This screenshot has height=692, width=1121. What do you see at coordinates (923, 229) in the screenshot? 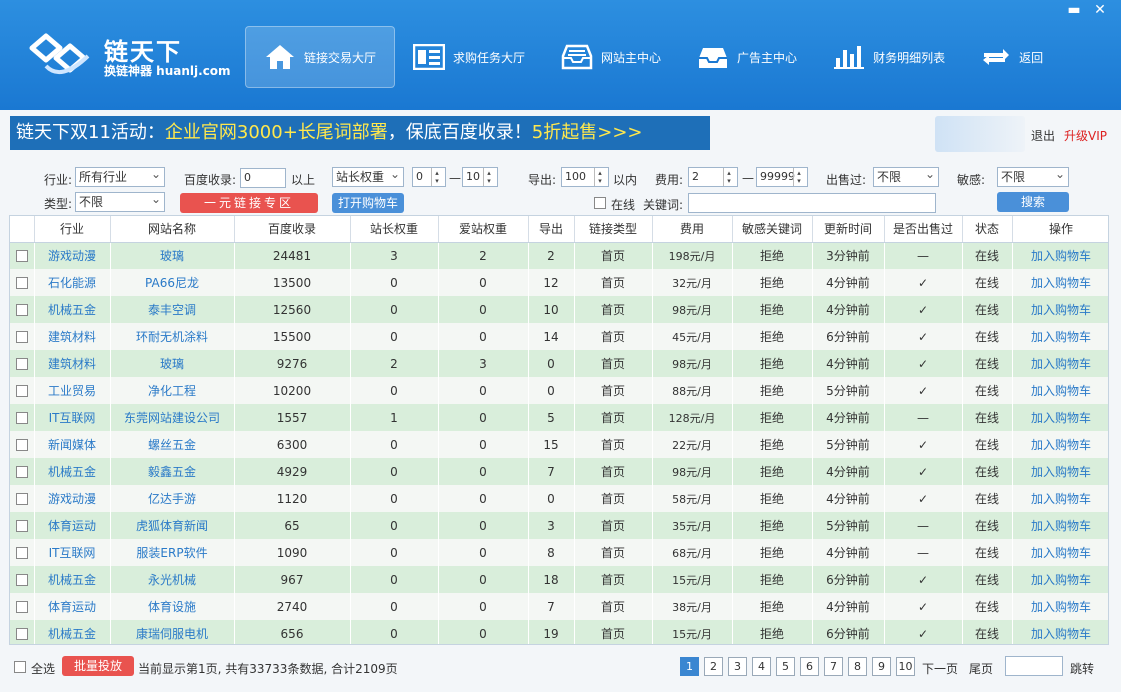
I see `column-header: 是否出售过` at bounding box center [923, 229].